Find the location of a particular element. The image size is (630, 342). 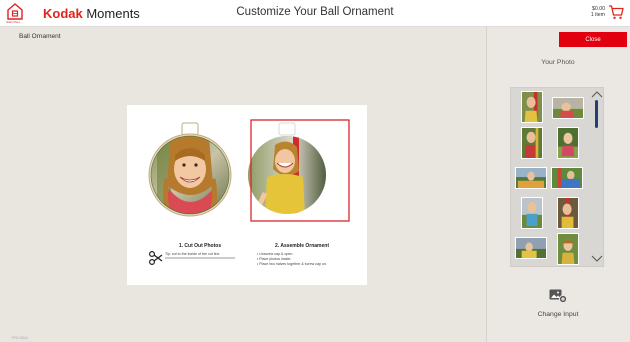

cutout-photo-right is located at coordinates (299, 170).